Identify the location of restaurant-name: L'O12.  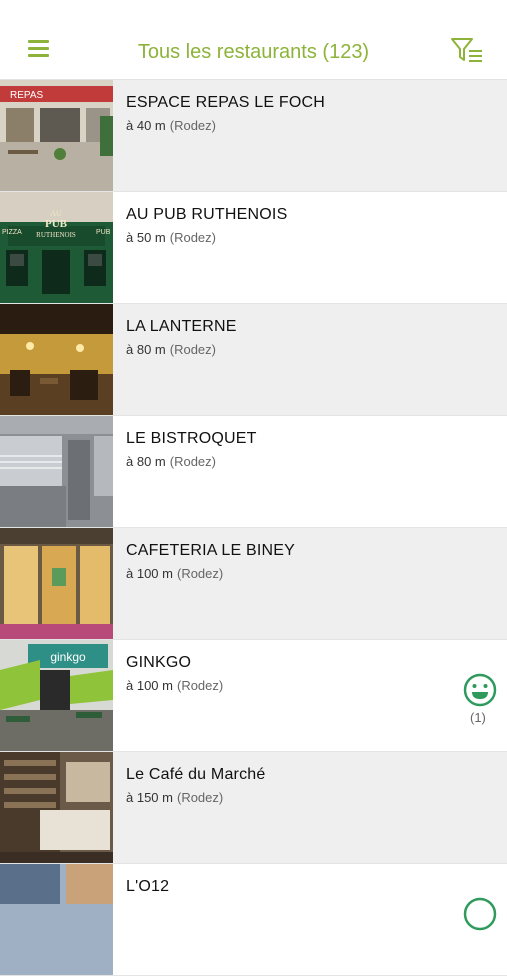
(148, 886).